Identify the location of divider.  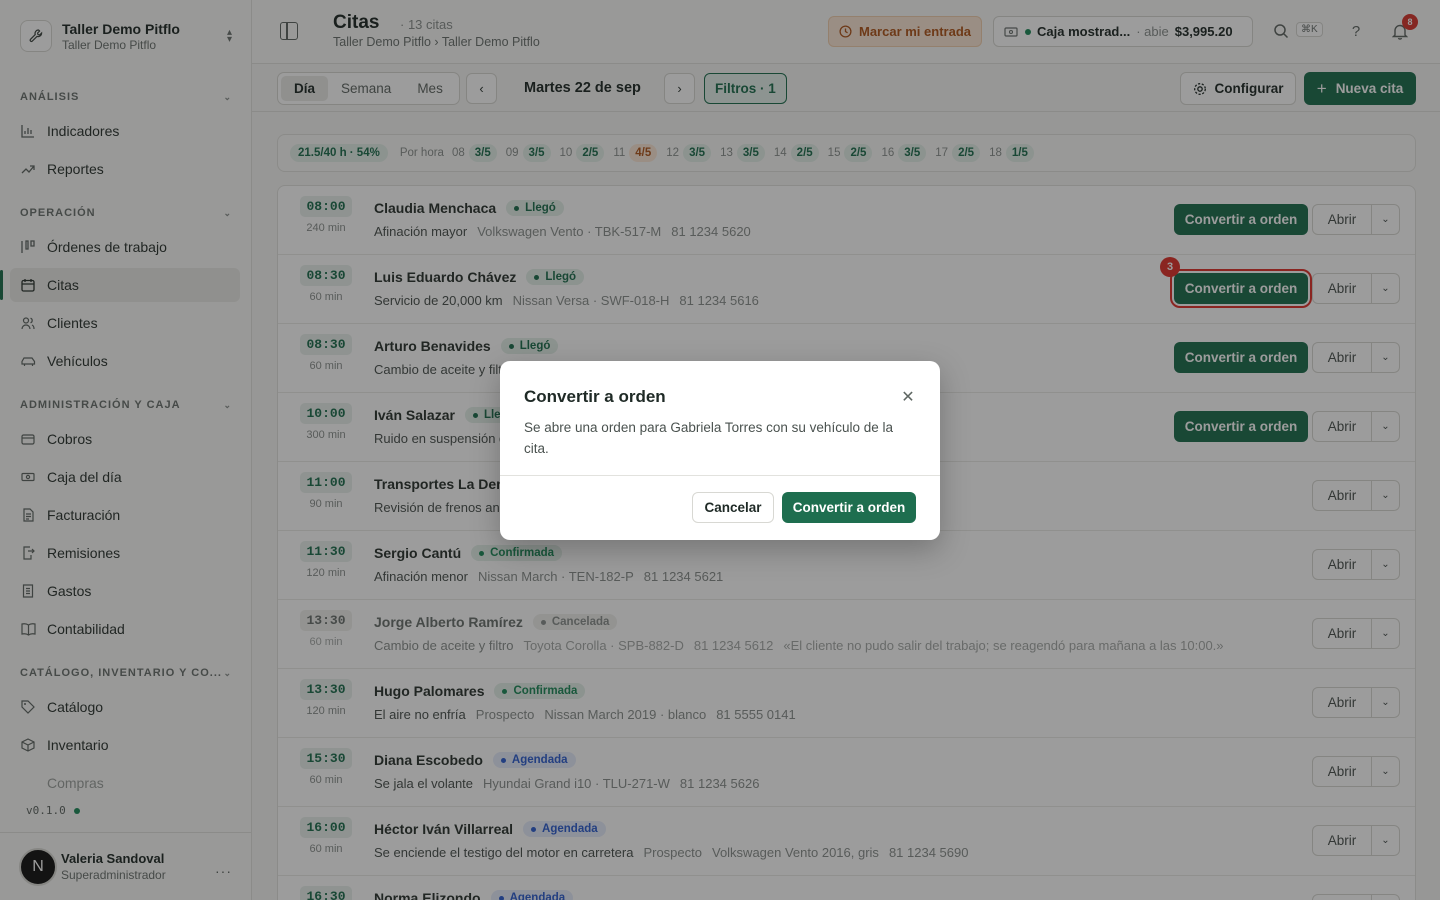
(720, 475).